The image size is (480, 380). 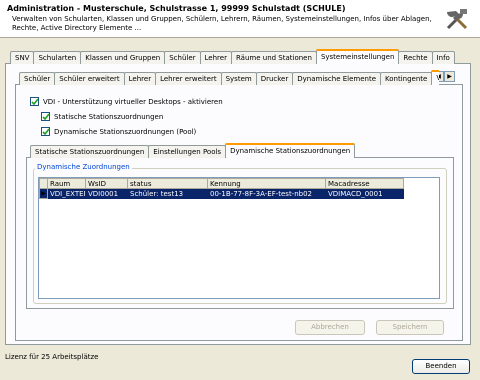 What do you see at coordinates (83, 167) in the screenshot?
I see `group-label: Dynamische Zuordnungen` at bounding box center [83, 167].